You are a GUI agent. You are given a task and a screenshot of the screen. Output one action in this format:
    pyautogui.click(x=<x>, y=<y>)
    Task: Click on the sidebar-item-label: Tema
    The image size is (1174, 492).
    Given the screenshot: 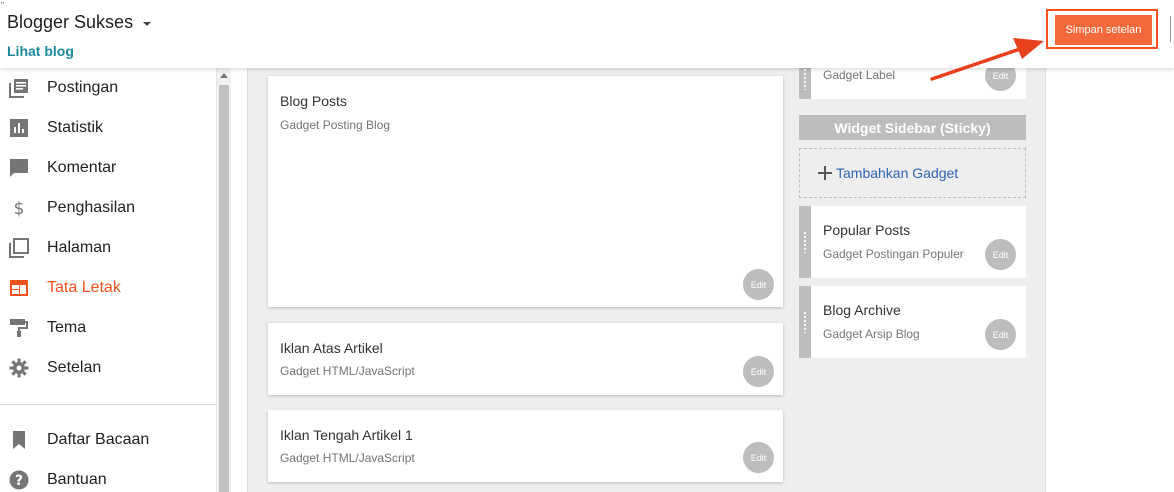 What is the action you would take?
    pyautogui.click(x=67, y=327)
    